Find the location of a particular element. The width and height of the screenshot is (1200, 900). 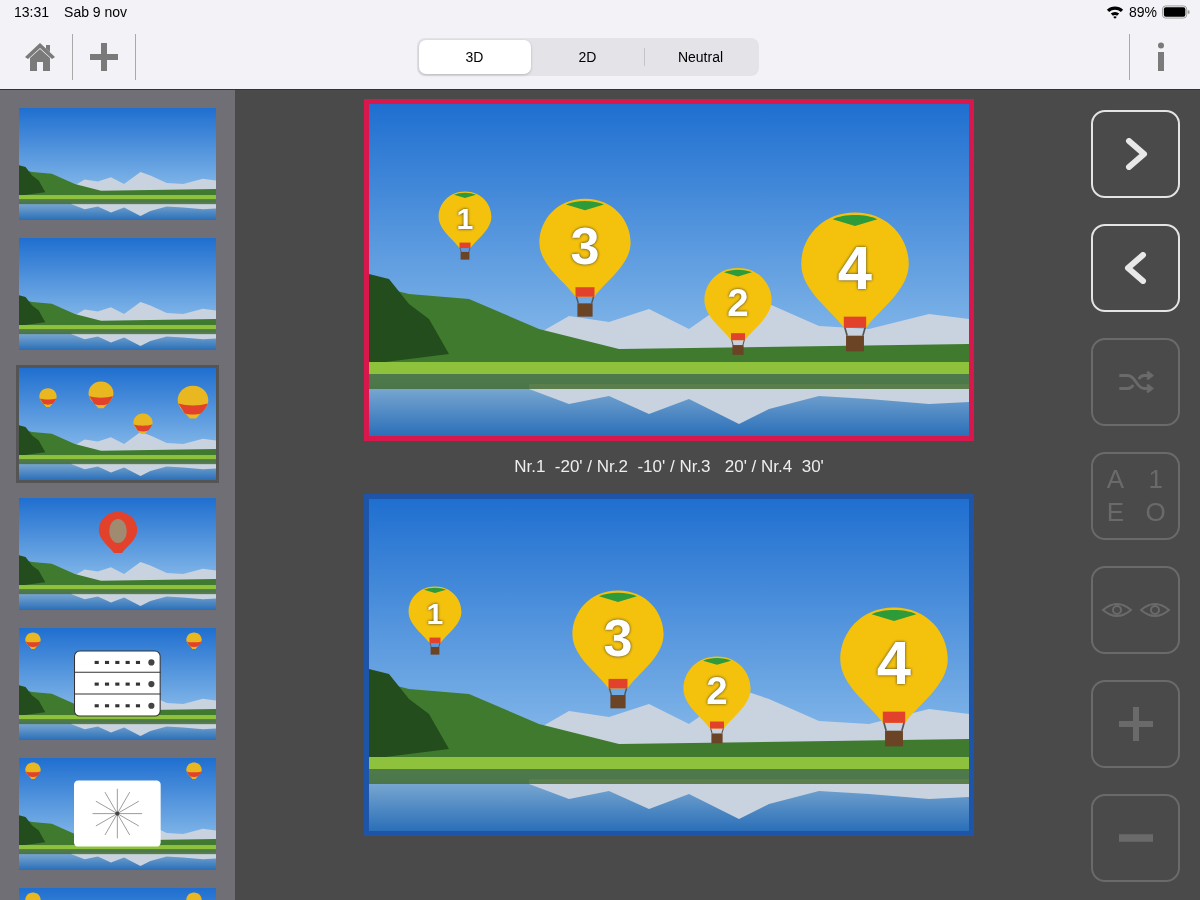

offset-caption: Nr.1 -20' / Nr.2 -10' / Nr.3 20' / Nr.4 30' is located at coordinates (669, 467).